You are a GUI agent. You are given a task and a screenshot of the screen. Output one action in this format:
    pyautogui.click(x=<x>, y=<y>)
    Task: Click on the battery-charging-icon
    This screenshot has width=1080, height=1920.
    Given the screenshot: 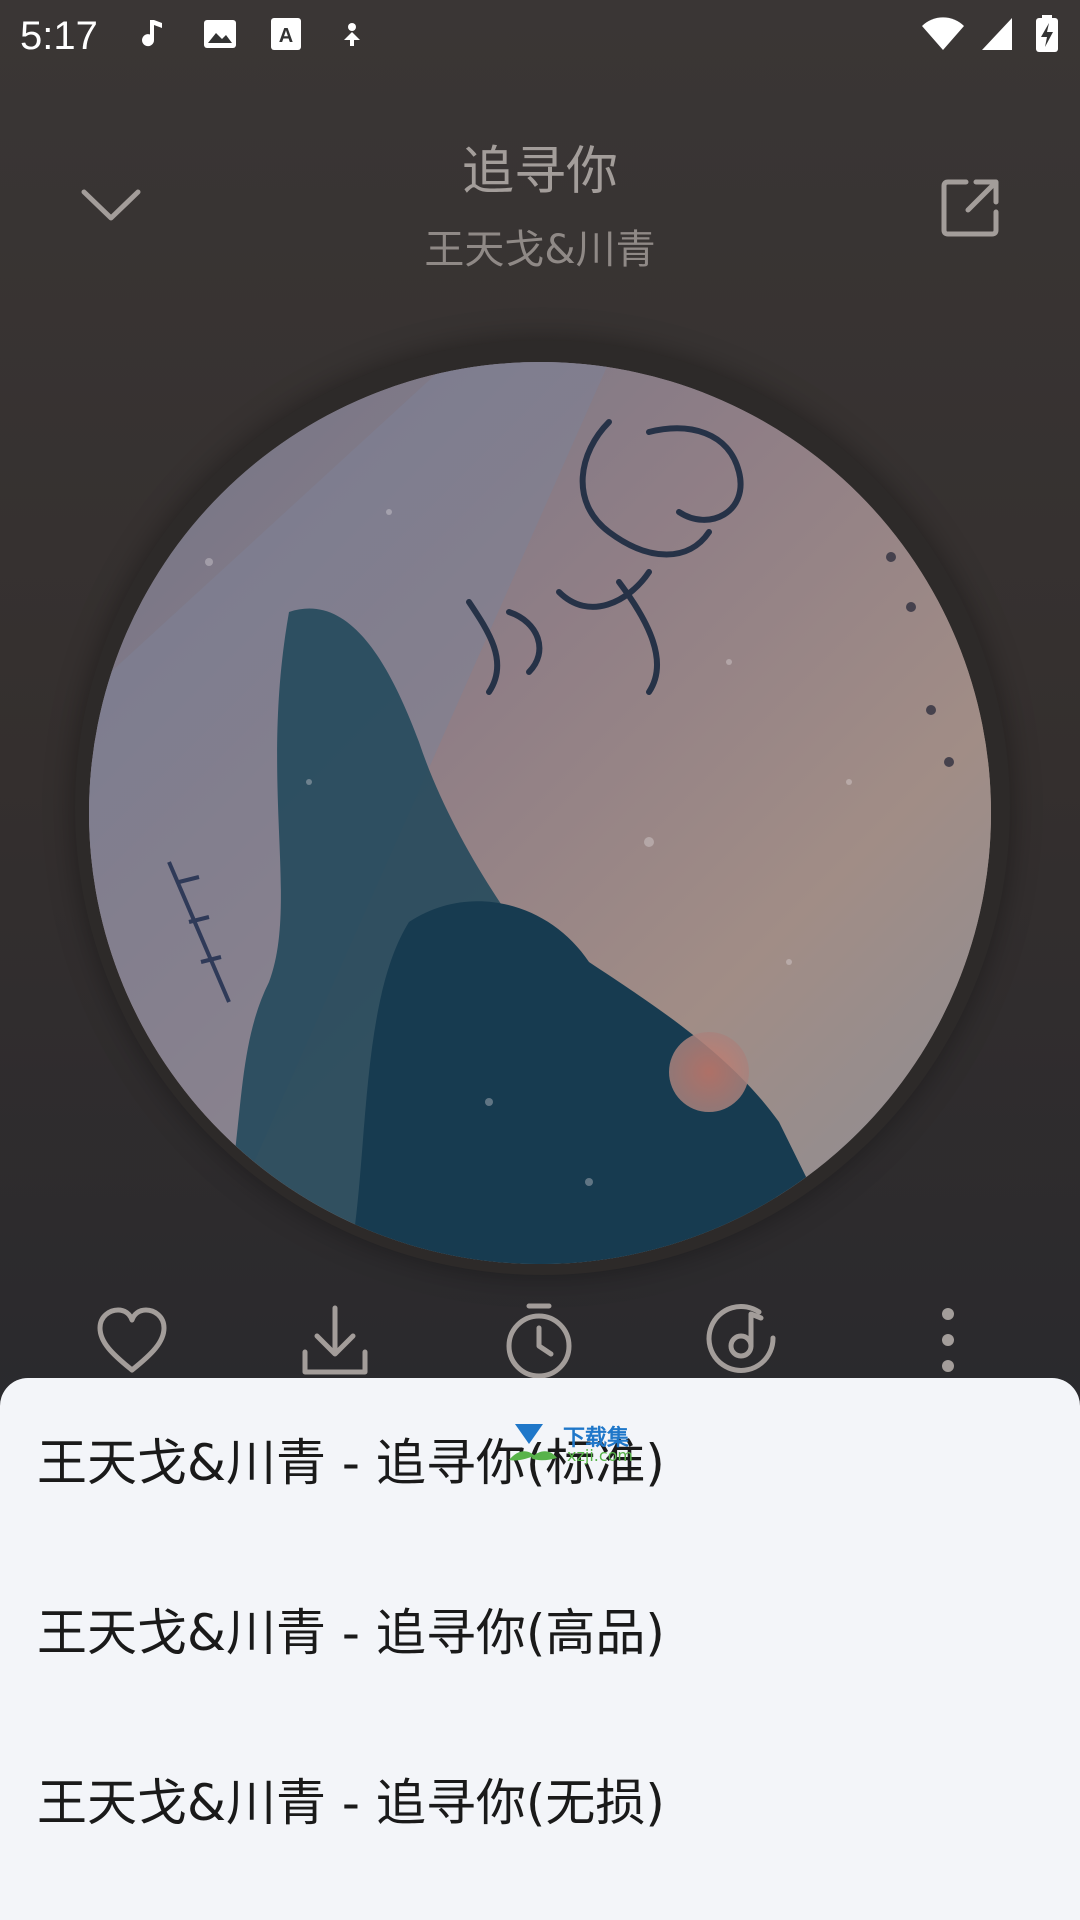 What is the action you would take?
    pyautogui.click(x=1047, y=33)
    